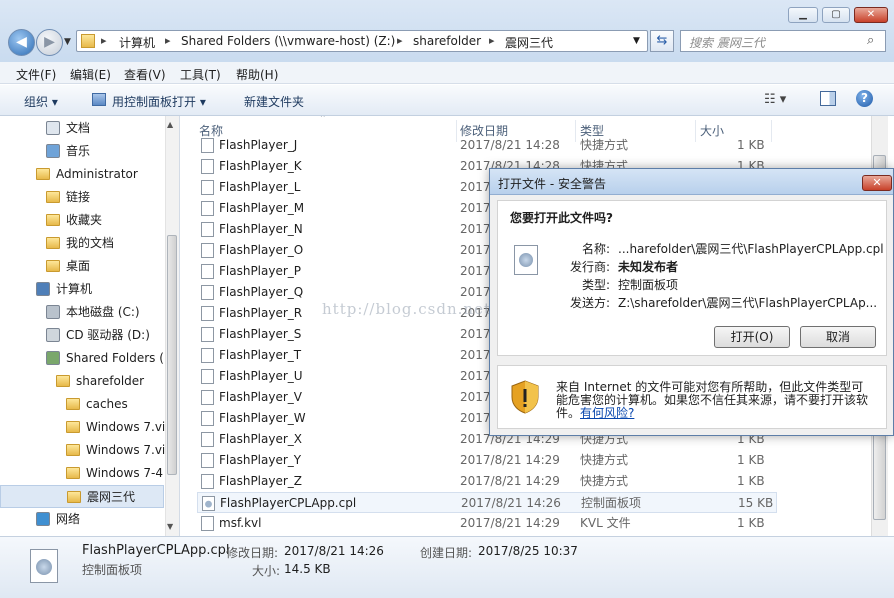 The height and width of the screenshot is (598, 894). What do you see at coordinates (783, 41) in the screenshot?
I see `search-box: 搜索 震网三代 ⌕` at bounding box center [783, 41].